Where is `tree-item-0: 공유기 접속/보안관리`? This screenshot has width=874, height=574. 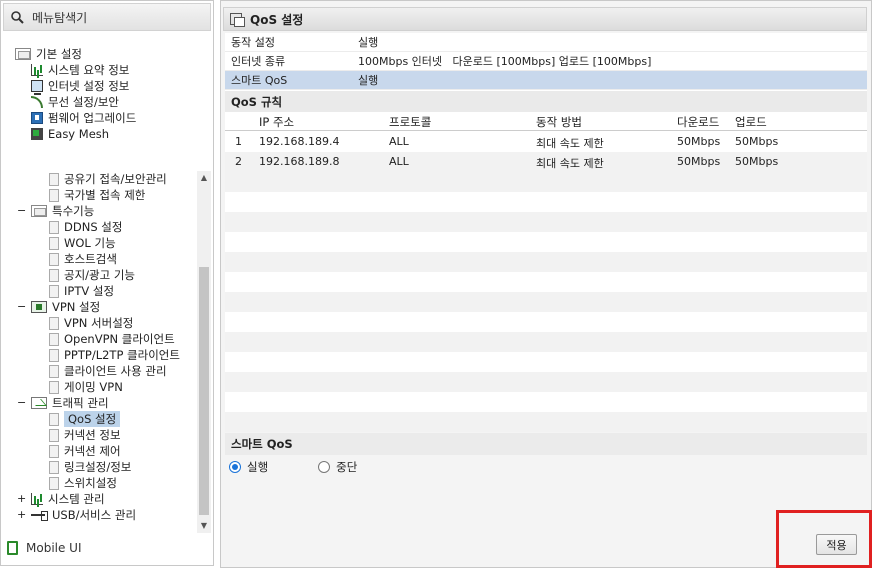
tree-item-0: 공유기 접속/보안관리 is located at coordinates (108, 179).